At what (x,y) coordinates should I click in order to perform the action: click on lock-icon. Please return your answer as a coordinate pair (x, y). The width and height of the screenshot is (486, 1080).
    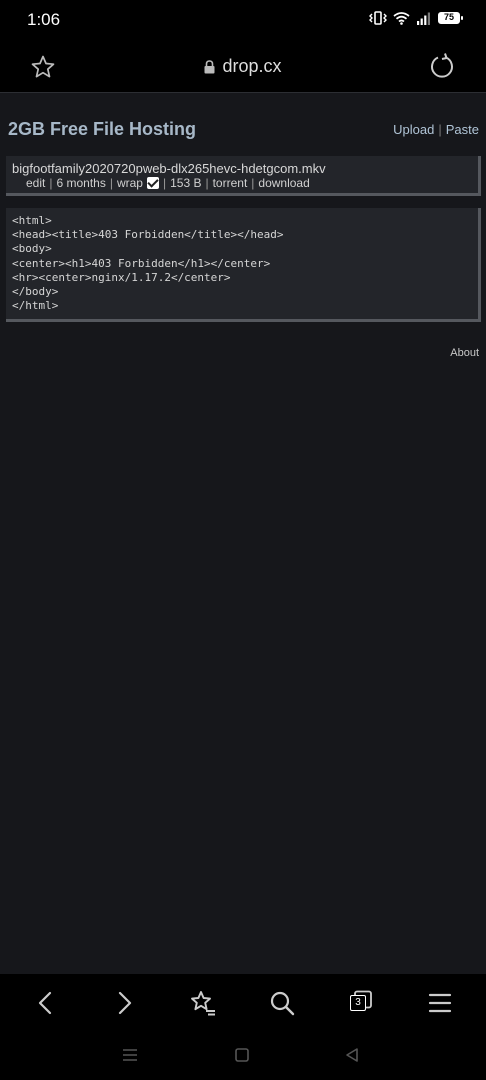
    Looking at the image, I should click on (209, 68).